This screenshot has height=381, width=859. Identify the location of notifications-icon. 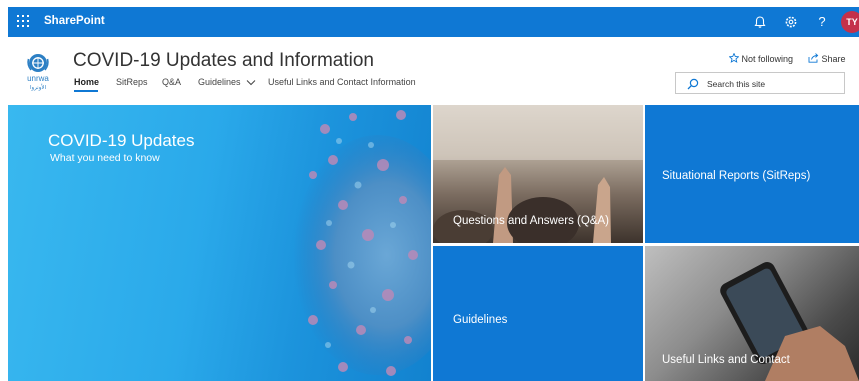
(760, 22).